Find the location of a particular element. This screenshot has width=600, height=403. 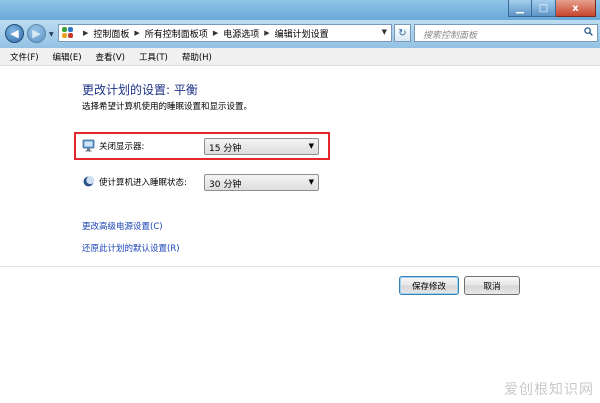

cancel-button: 取消 is located at coordinates (492, 285).